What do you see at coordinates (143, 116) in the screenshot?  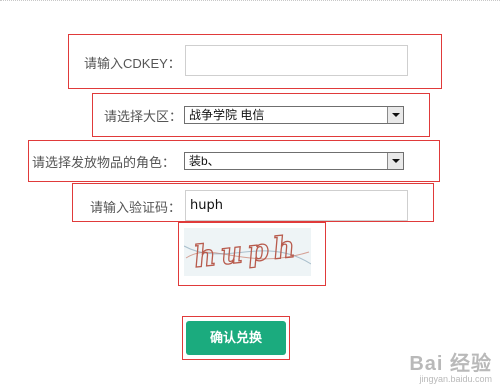 I see `region-label: 请选择大区：` at bounding box center [143, 116].